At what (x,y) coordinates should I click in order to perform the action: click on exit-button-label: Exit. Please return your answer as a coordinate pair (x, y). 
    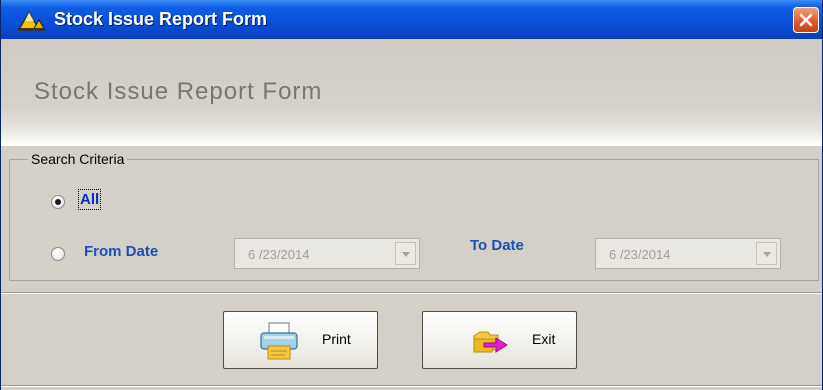
    Looking at the image, I should click on (544, 339).